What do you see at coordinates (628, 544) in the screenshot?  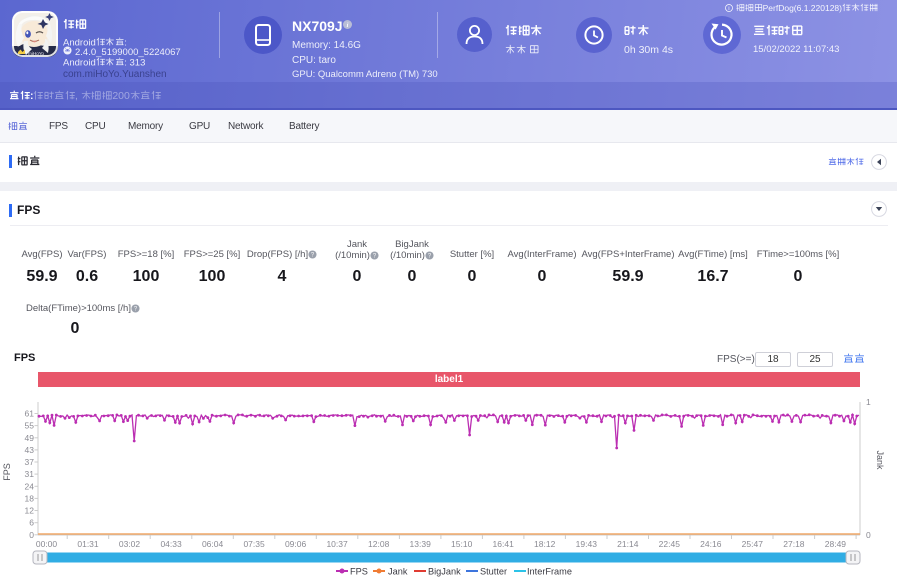 I see `svg-text: 21:14` at bounding box center [628, 544].